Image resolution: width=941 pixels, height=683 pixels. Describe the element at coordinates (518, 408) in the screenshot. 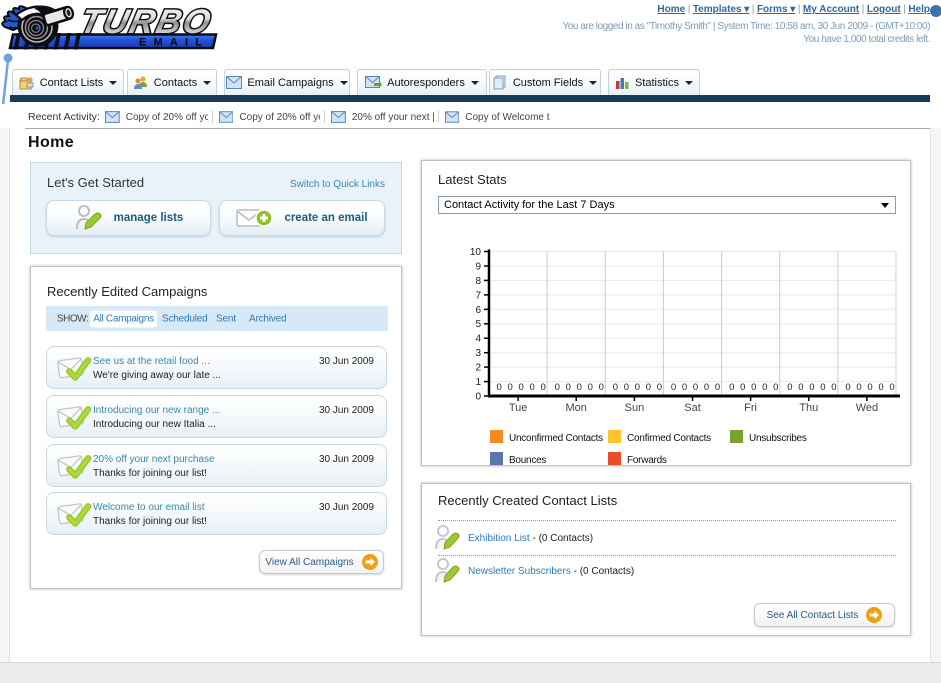

I see `svg-text: Tue` at that location.